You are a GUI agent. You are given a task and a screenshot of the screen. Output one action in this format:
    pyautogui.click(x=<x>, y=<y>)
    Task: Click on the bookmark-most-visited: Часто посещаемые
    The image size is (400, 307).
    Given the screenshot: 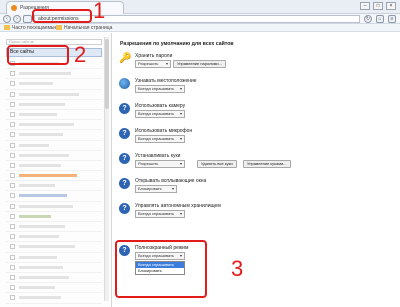 What is the action you would take?
    pyautogui.click(x=30, y=28)
    